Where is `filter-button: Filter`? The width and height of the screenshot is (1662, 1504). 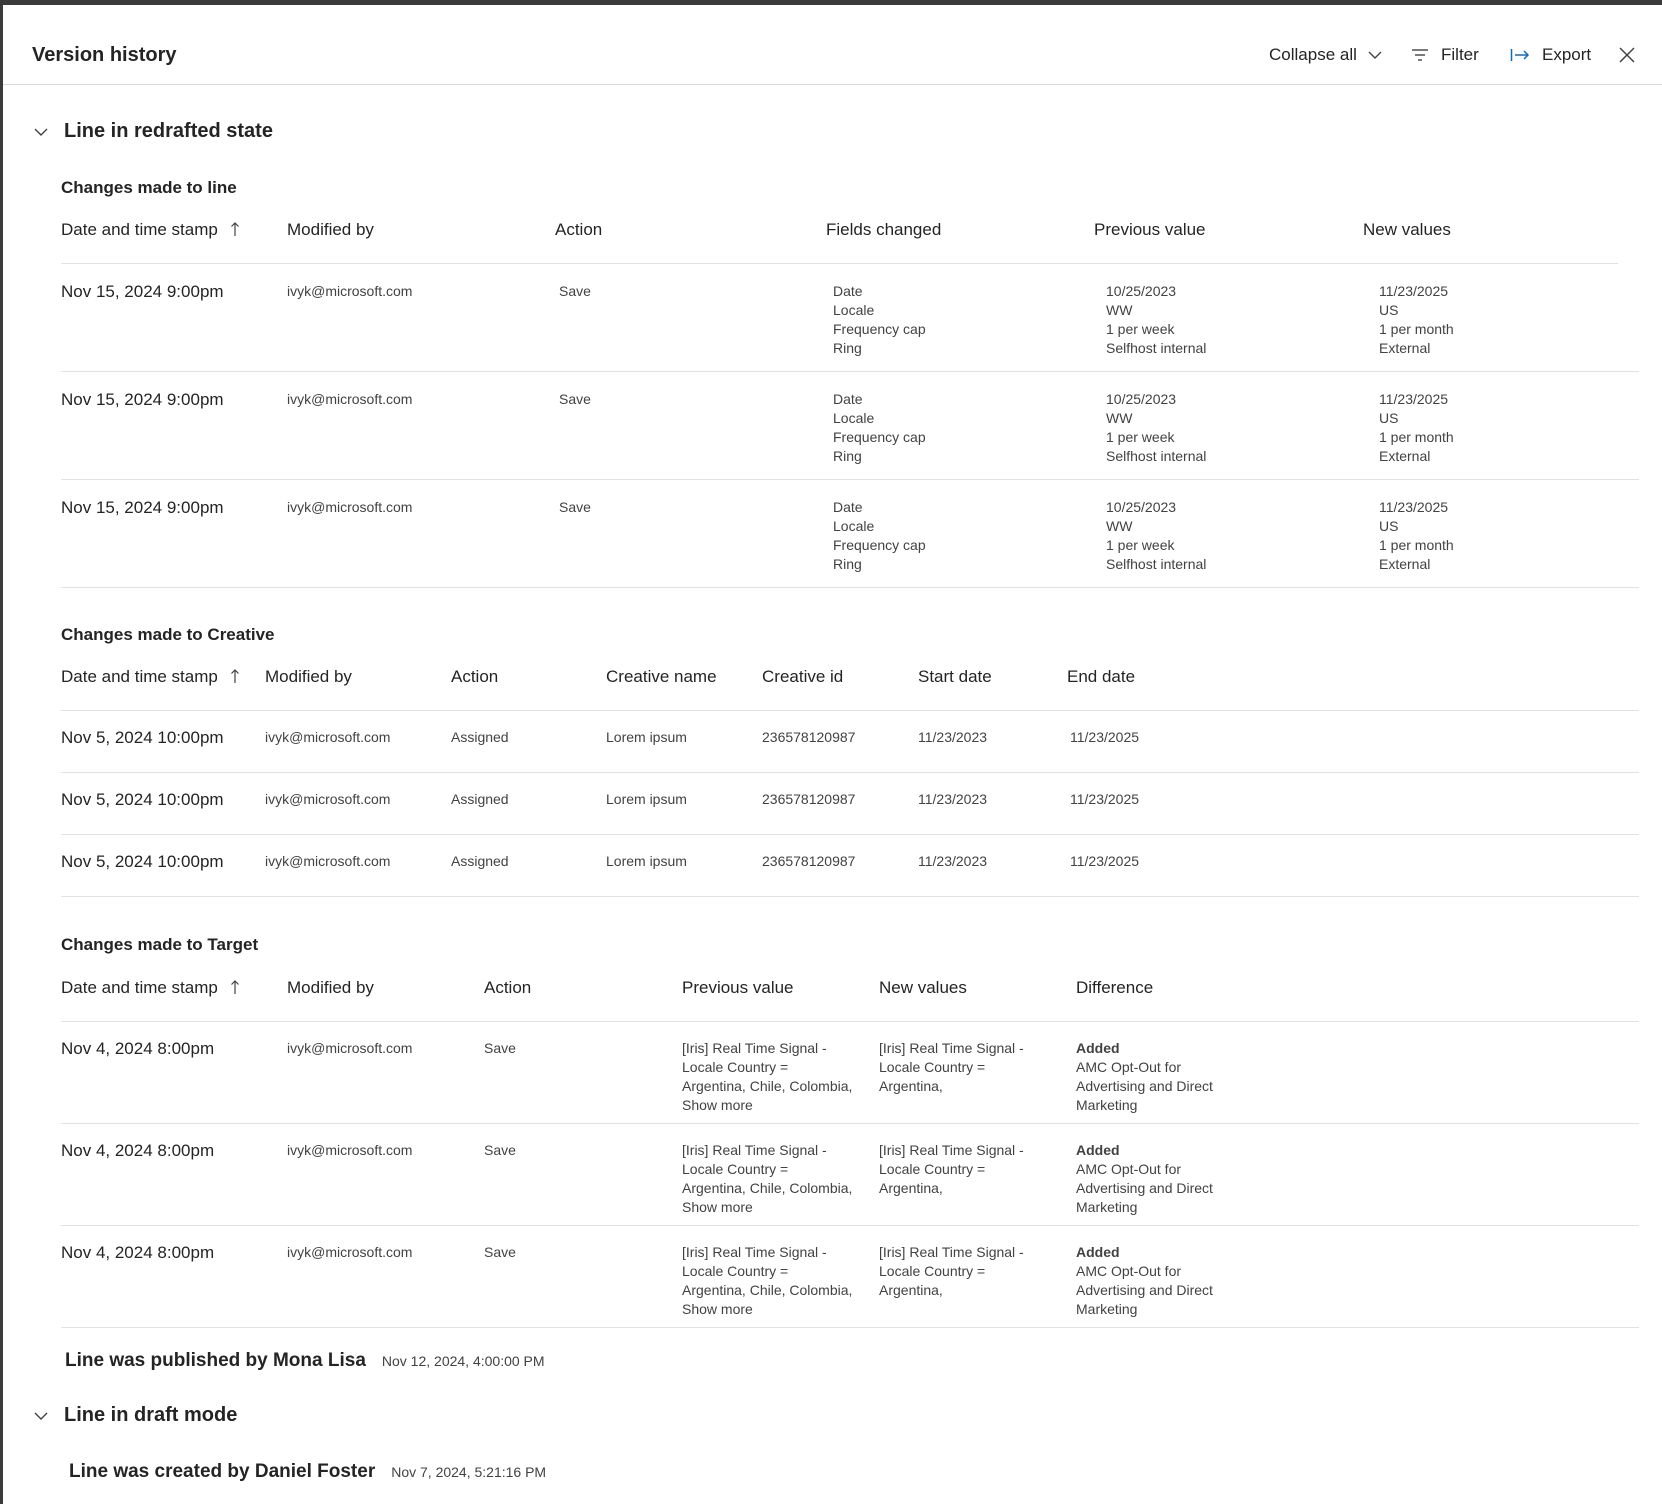 filter-button: Filter is located at coordinates (1445, 55).